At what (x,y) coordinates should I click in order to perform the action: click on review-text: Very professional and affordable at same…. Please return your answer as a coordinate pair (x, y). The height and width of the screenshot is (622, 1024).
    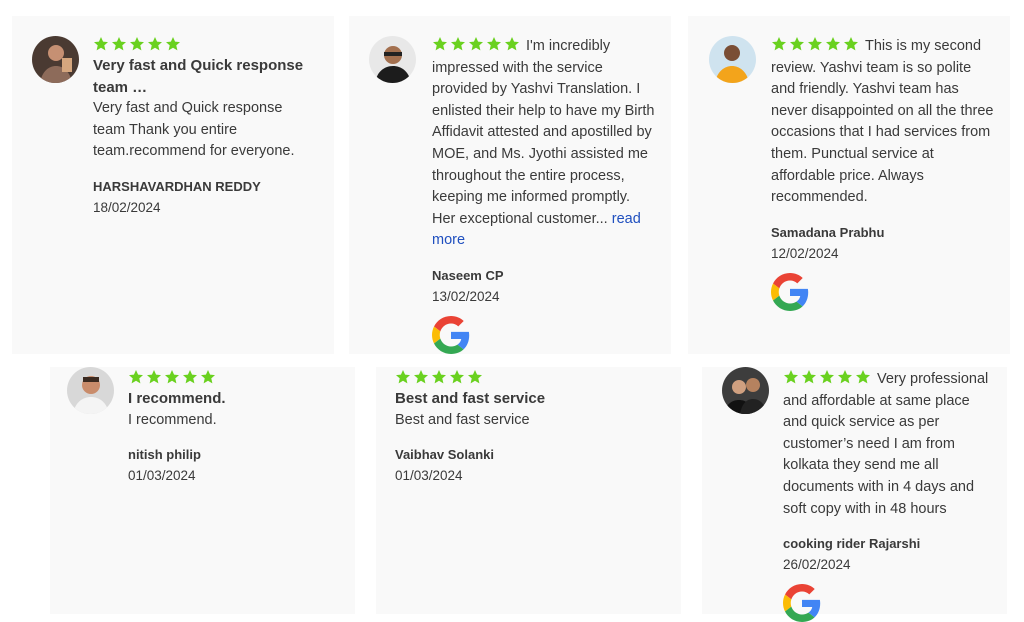
    Looking at the image, I should click on (886, 443).